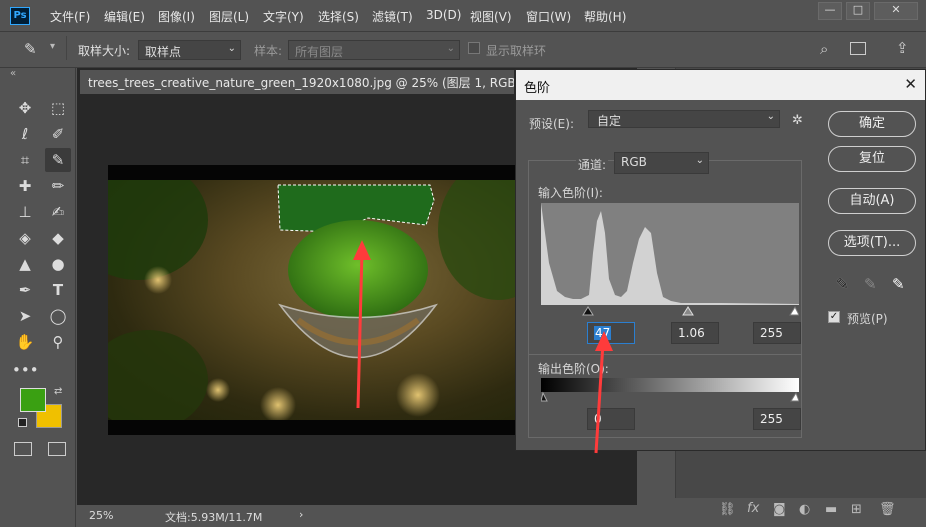 This screenshot has height=527, width=926. I want to click on show-ring-label: 显示取样环, so click(516, 51).